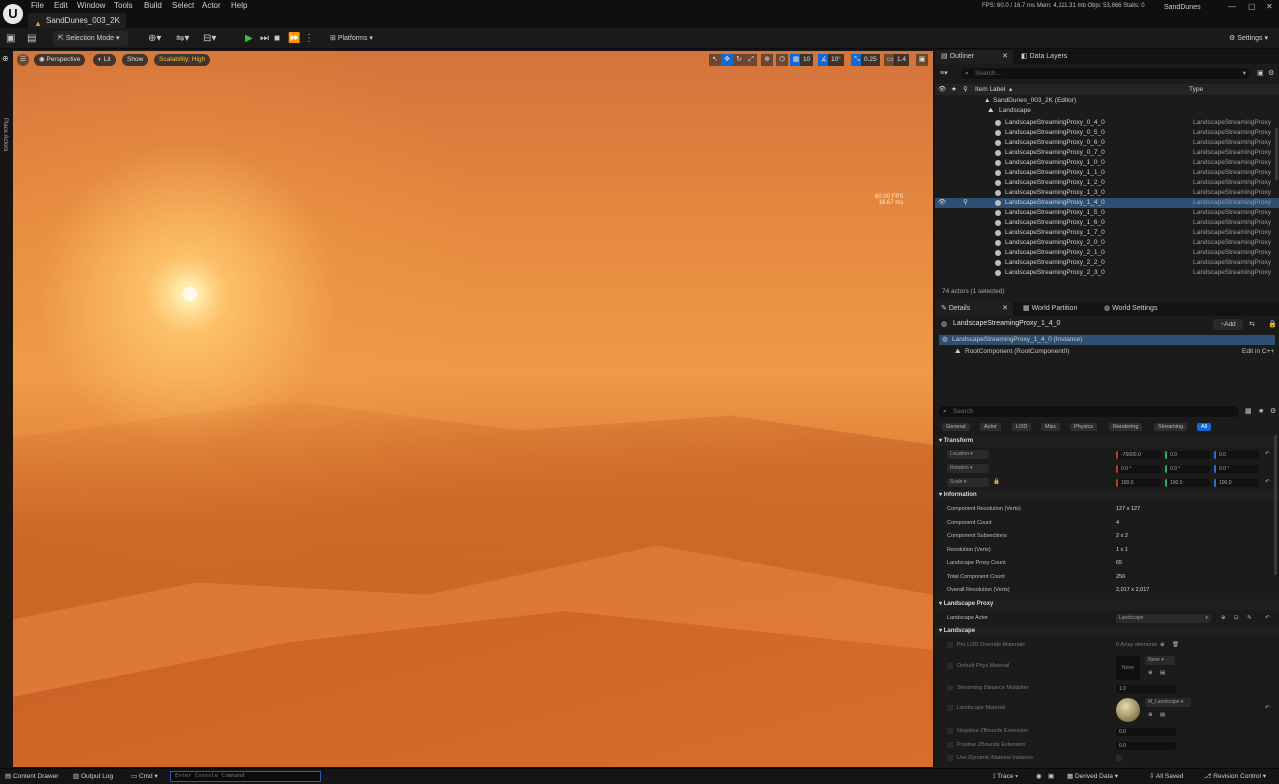  I want to click on outliner-settings-icon: ⚙, so click(1271, 73).